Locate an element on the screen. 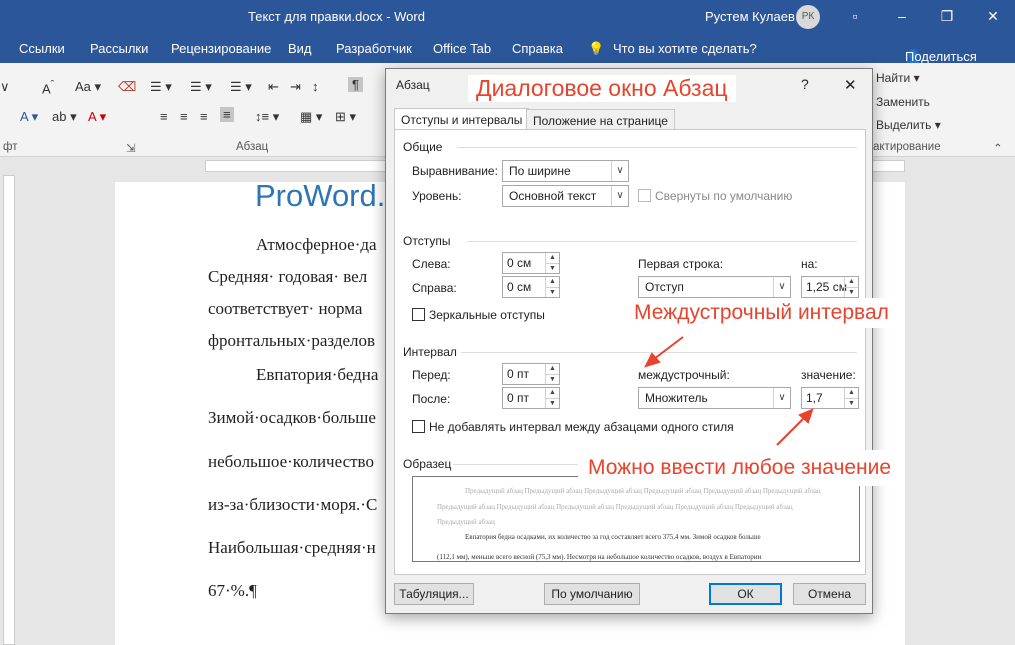 This screenshot has width=1015, height=645. arrow-to-spacing-value is located at coordinates (795, 427).